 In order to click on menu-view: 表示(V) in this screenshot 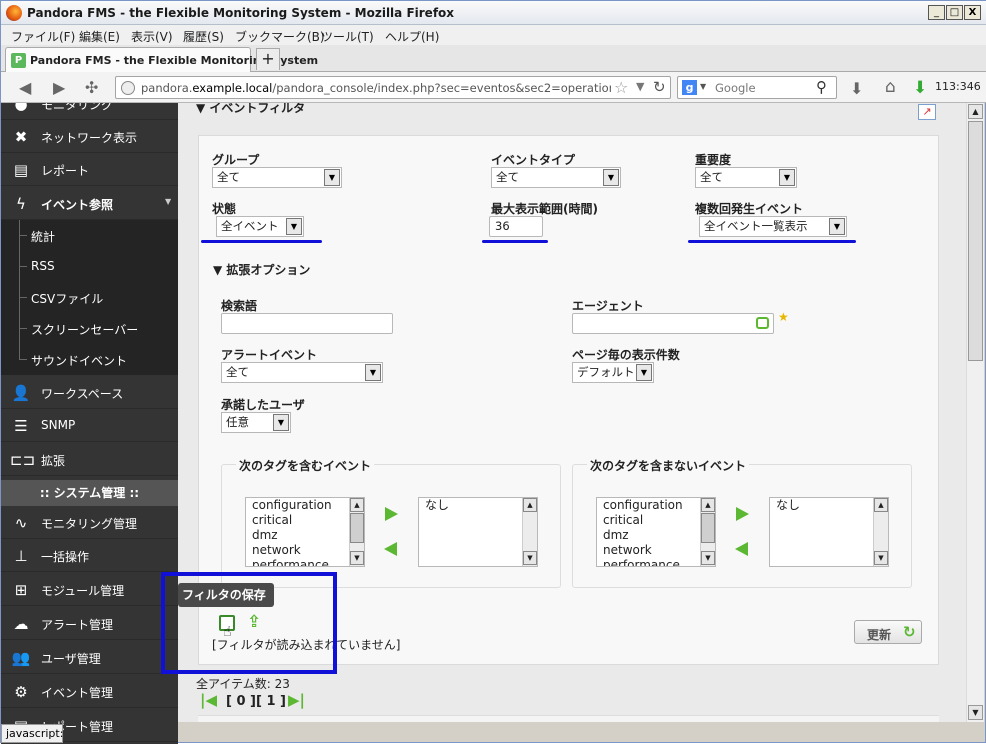, I will do `click(152, 36)`.